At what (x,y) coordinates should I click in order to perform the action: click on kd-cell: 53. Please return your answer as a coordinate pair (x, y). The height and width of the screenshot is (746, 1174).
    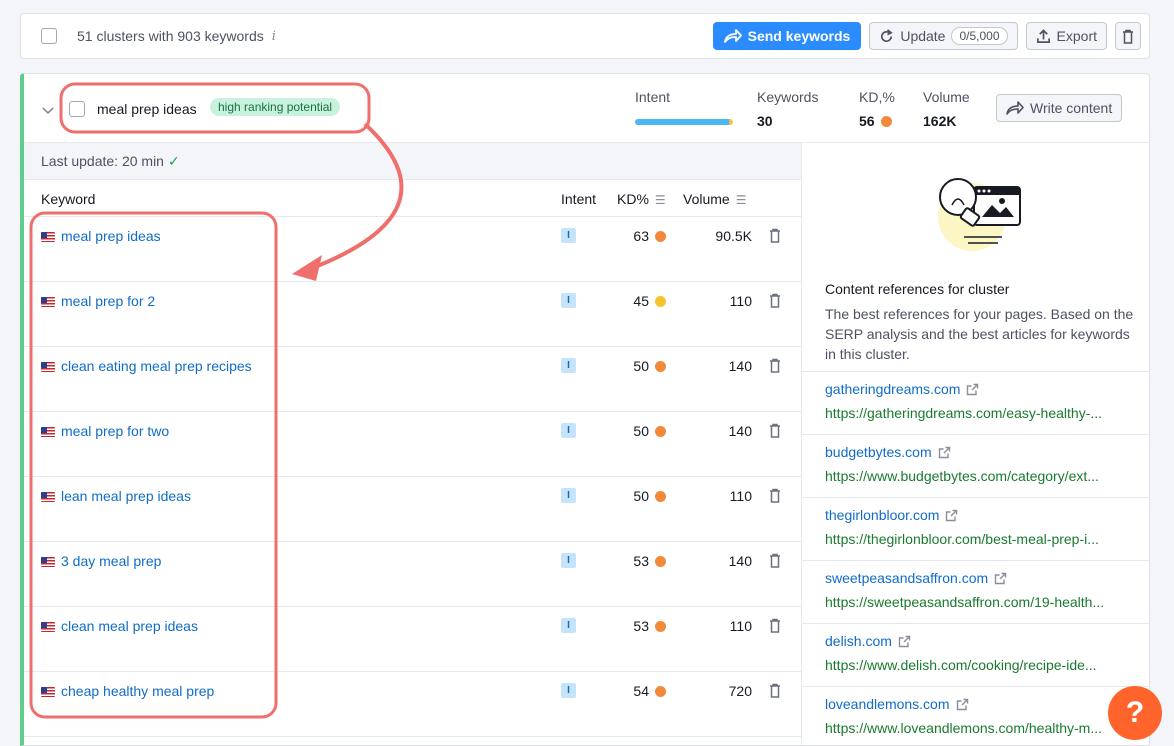
    Looking at the image, I should click on (643, 626).